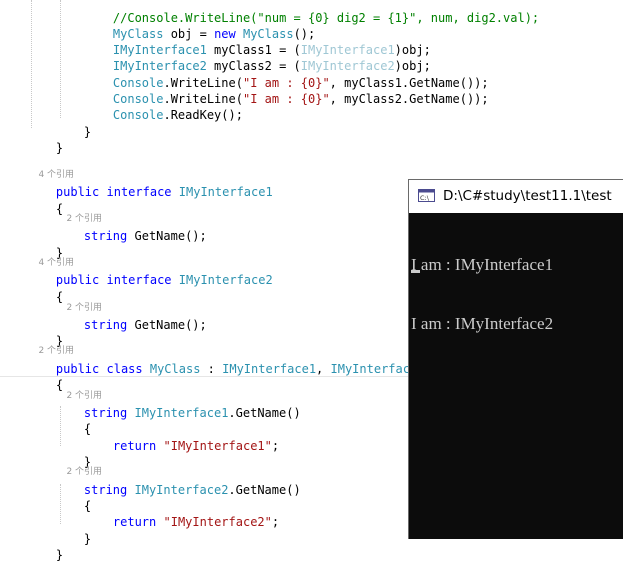 The image size is (623, 581). I want to click on console-title-bar: C:\ D:\C#study\test11.1\test, so click(516, 196).